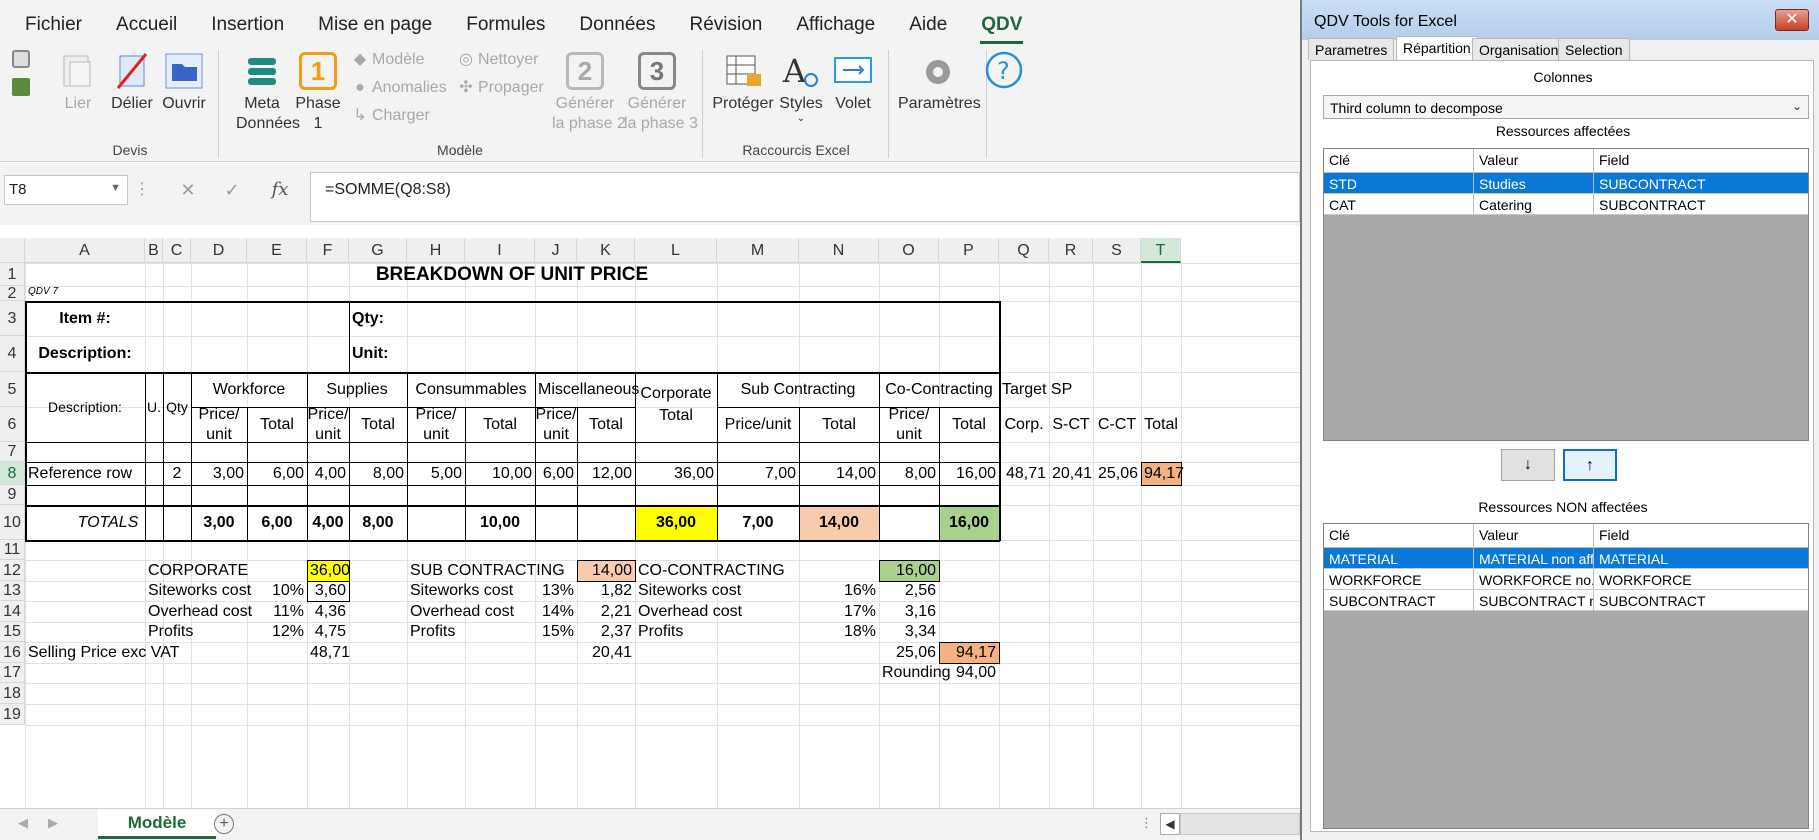 This screenshot has height=840, width=1819. Describe the element at coordinates (1001, 28) in the screenshot. I see `menu-item-9: QDV` at that location.